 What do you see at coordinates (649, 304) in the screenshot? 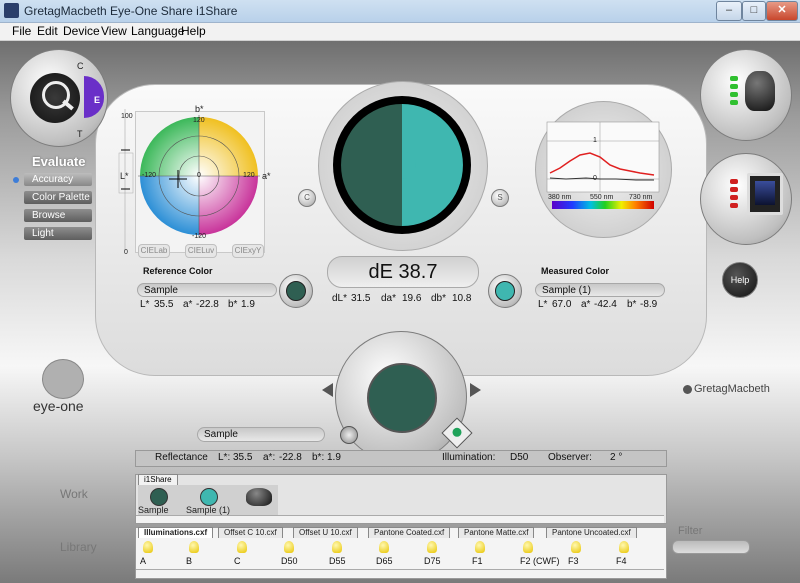
I see `measured-b-value: -8.9` at bounding box center [649, 304].